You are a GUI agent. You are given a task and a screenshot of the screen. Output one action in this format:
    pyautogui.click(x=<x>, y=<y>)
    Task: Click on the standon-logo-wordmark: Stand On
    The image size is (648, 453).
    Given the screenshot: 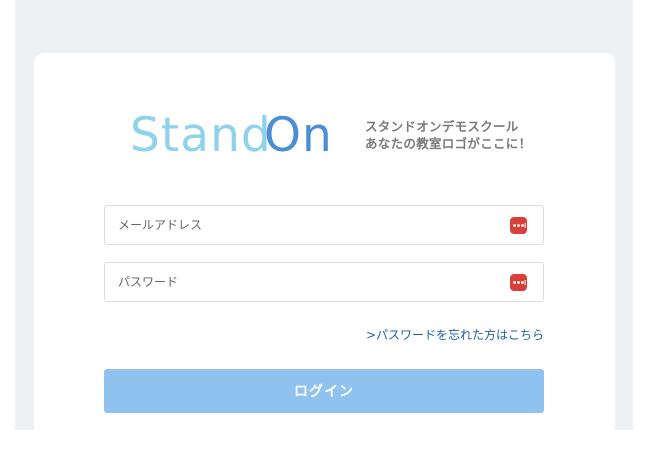 What is the action you would take?
    pyautogui.click(x=231, y=135)
    